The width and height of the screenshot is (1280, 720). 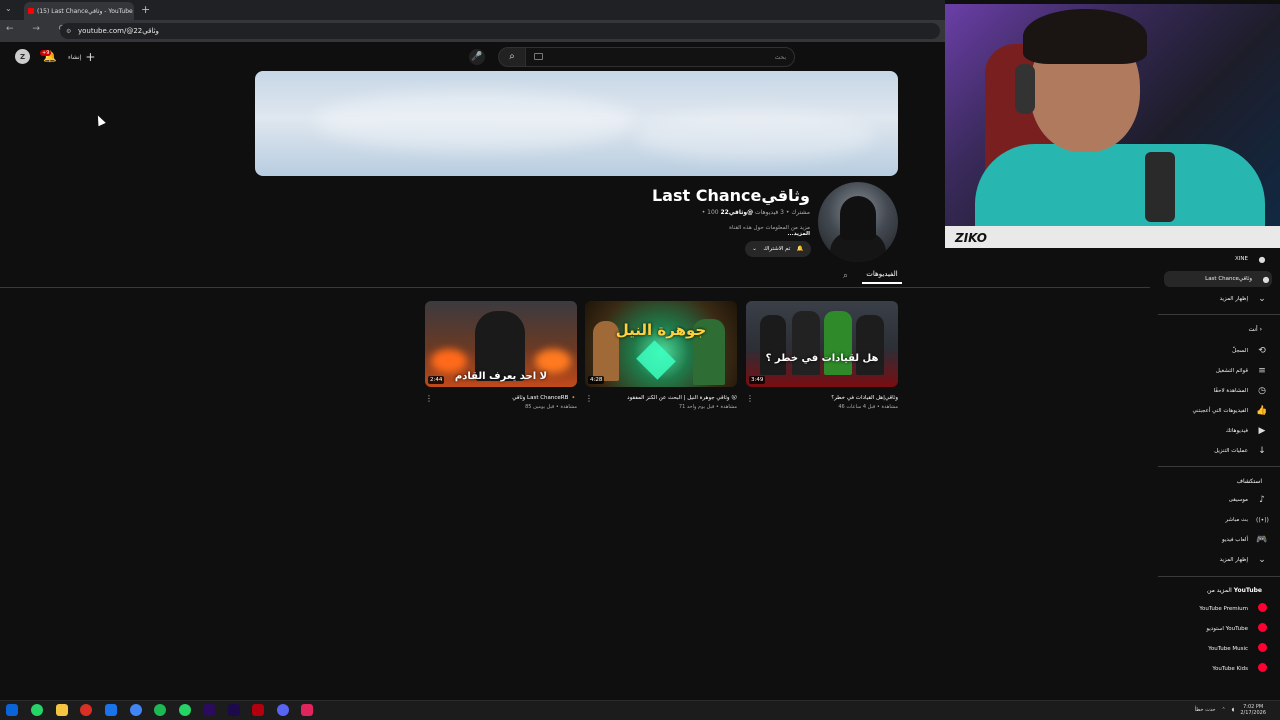 I want to click on sidebar-item-label: المشاهدة لاحقًا, so click(x=1230, y=391).